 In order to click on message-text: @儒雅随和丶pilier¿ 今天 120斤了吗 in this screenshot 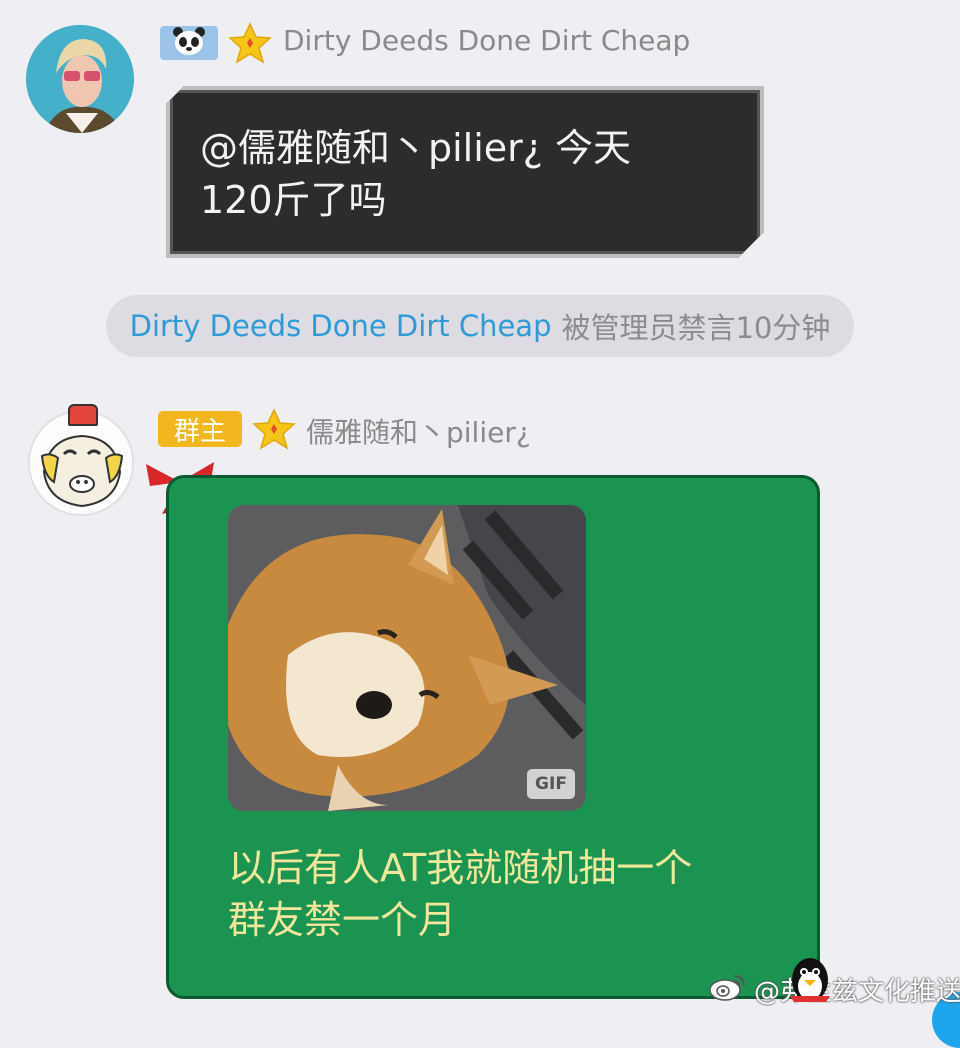, I will do `click(460, 174)`.